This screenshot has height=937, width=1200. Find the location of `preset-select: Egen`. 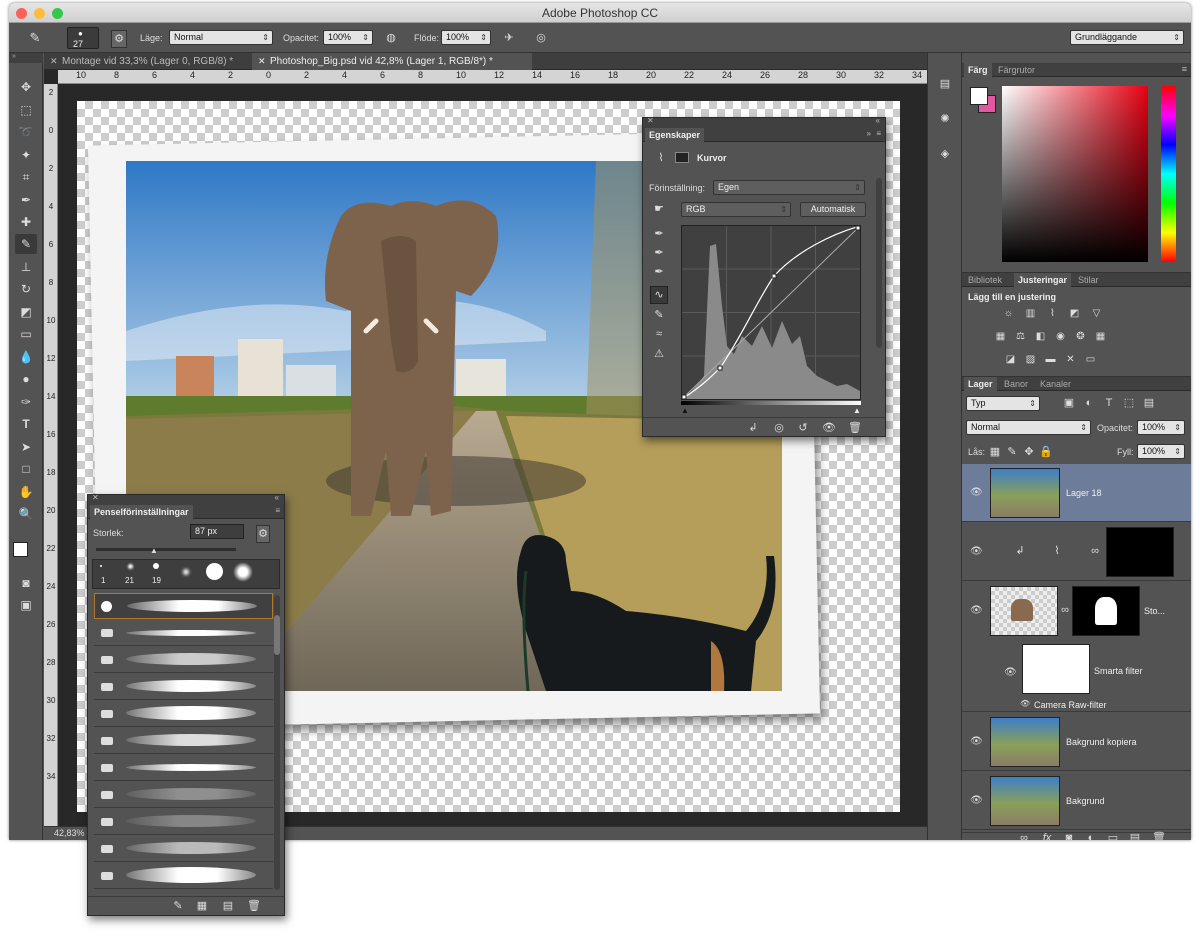

preset-select: Egen is located at coordinates (789, 187).